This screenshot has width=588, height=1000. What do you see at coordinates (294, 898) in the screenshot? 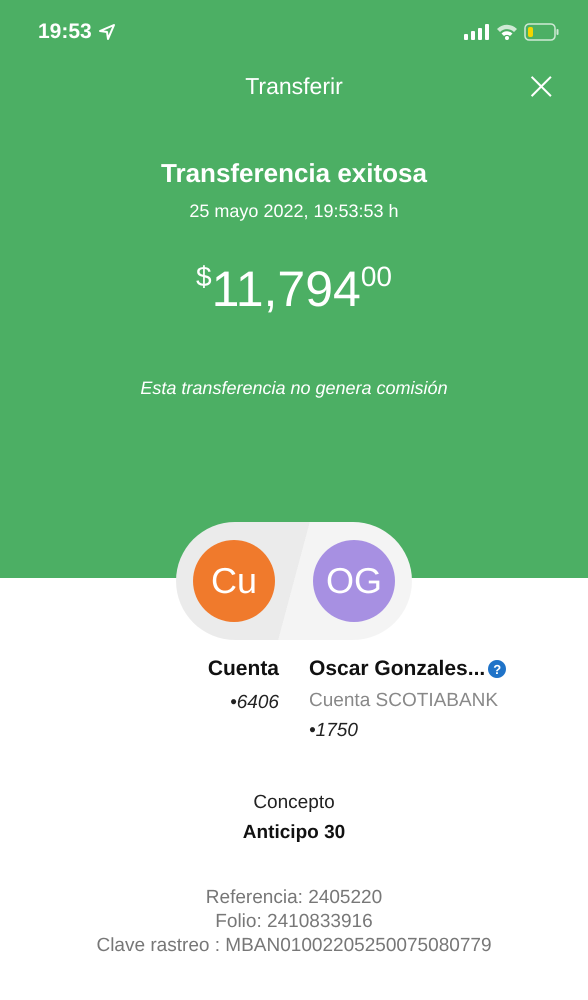
I see `reference-line: Referencia: 2405220` at bounding box center [294, 898].